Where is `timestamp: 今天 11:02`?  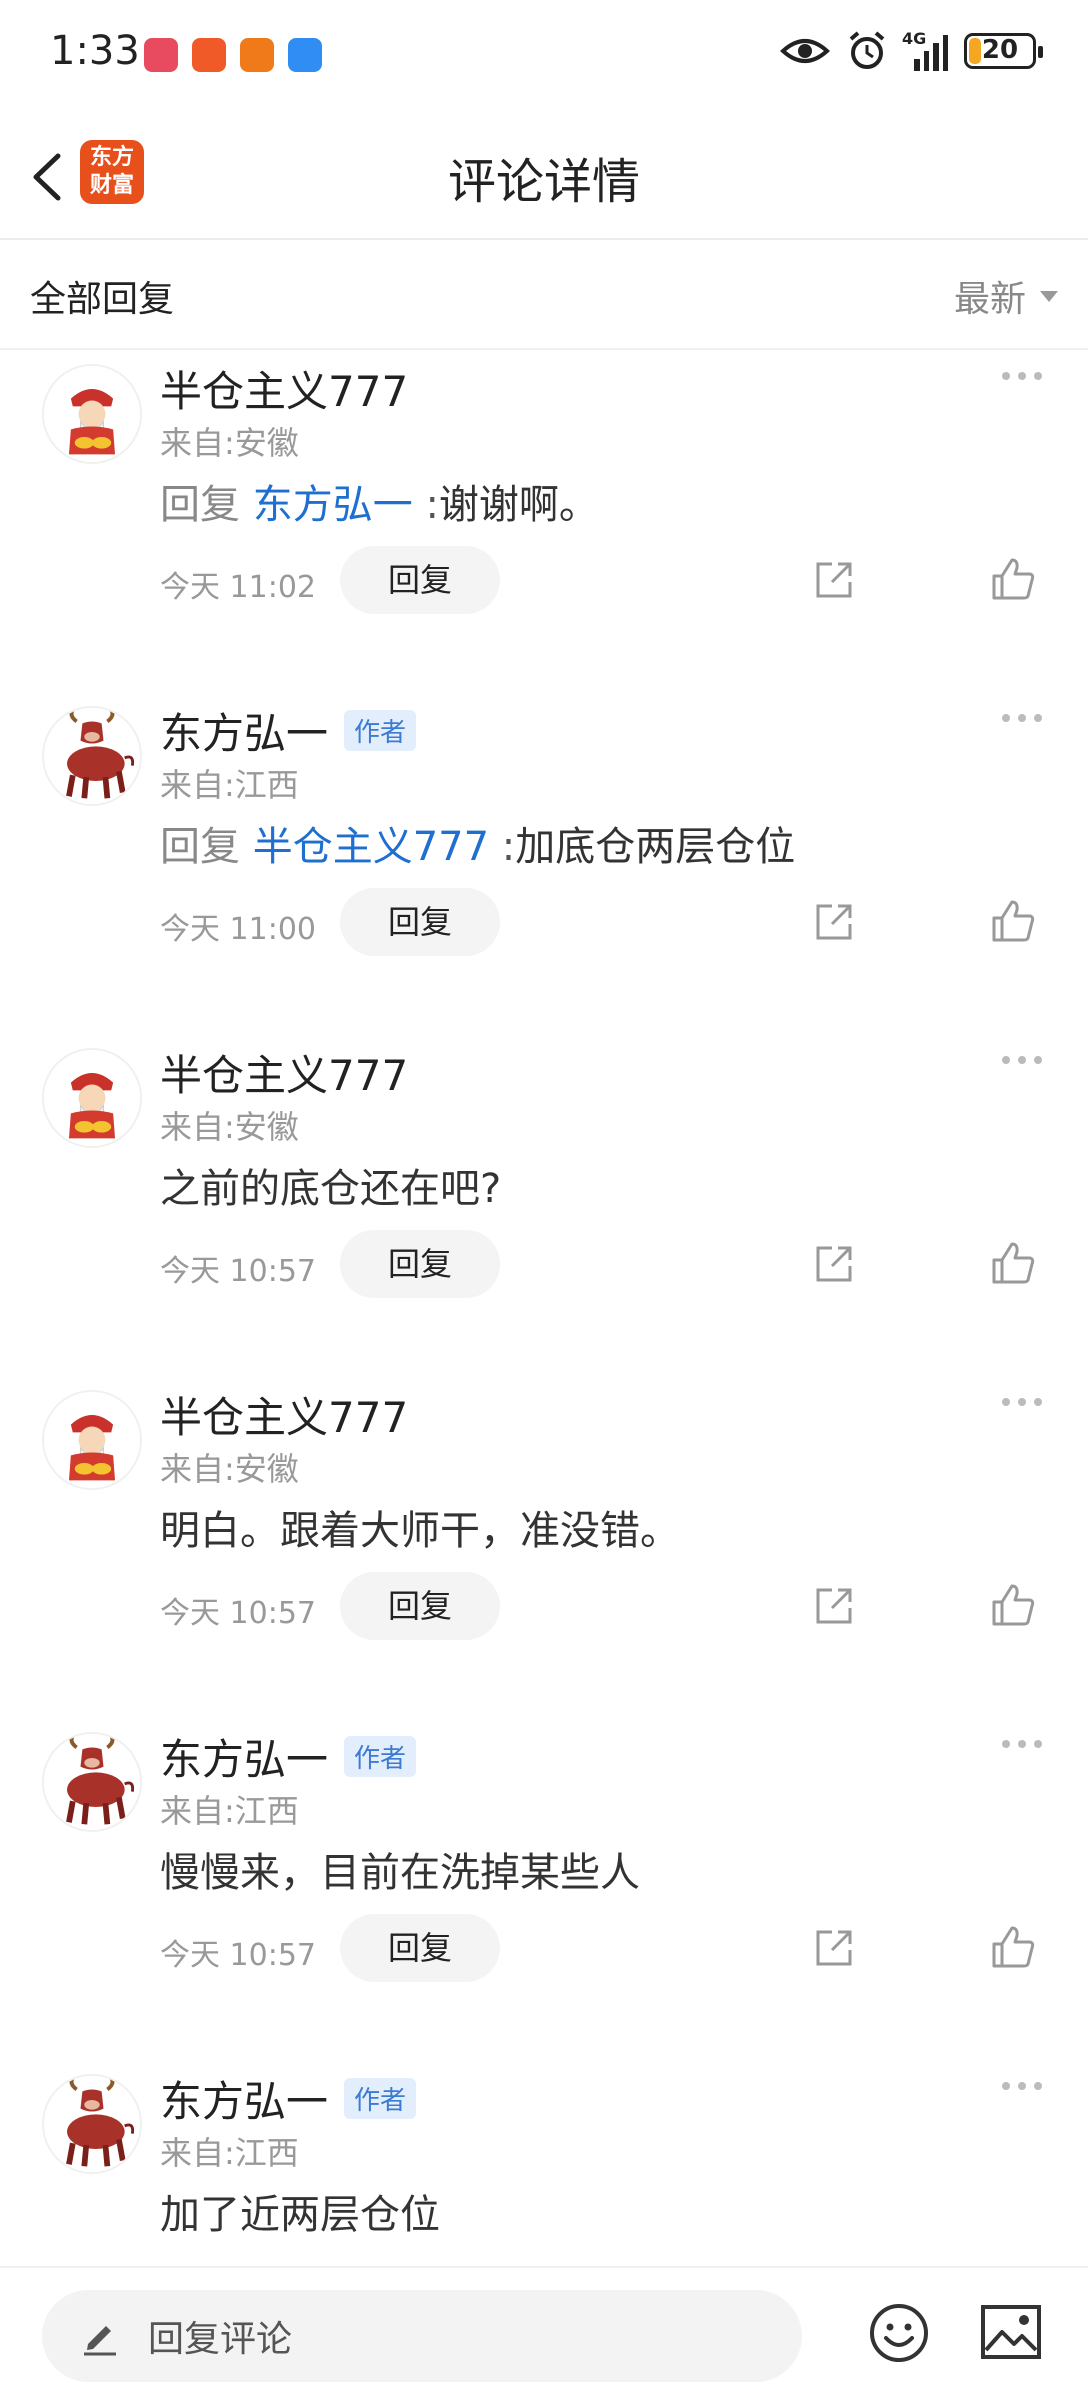 timestamp: 今天 11:02 is located at coordinates (238, 587).